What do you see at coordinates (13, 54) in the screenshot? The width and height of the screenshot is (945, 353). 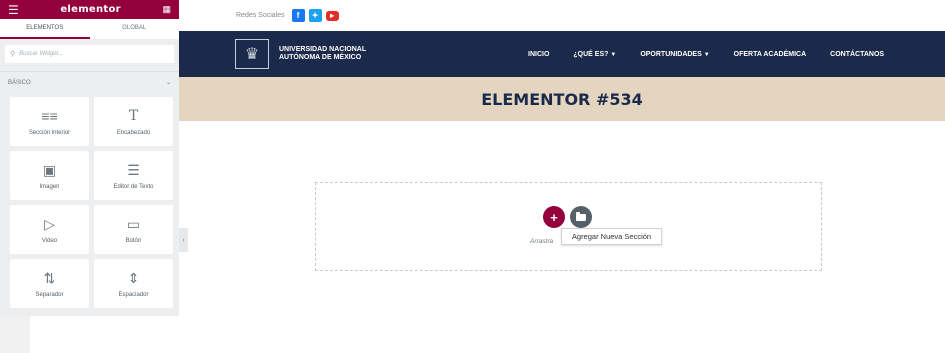 I see `search-icon: ⚲` at bounding box center [13, 54].